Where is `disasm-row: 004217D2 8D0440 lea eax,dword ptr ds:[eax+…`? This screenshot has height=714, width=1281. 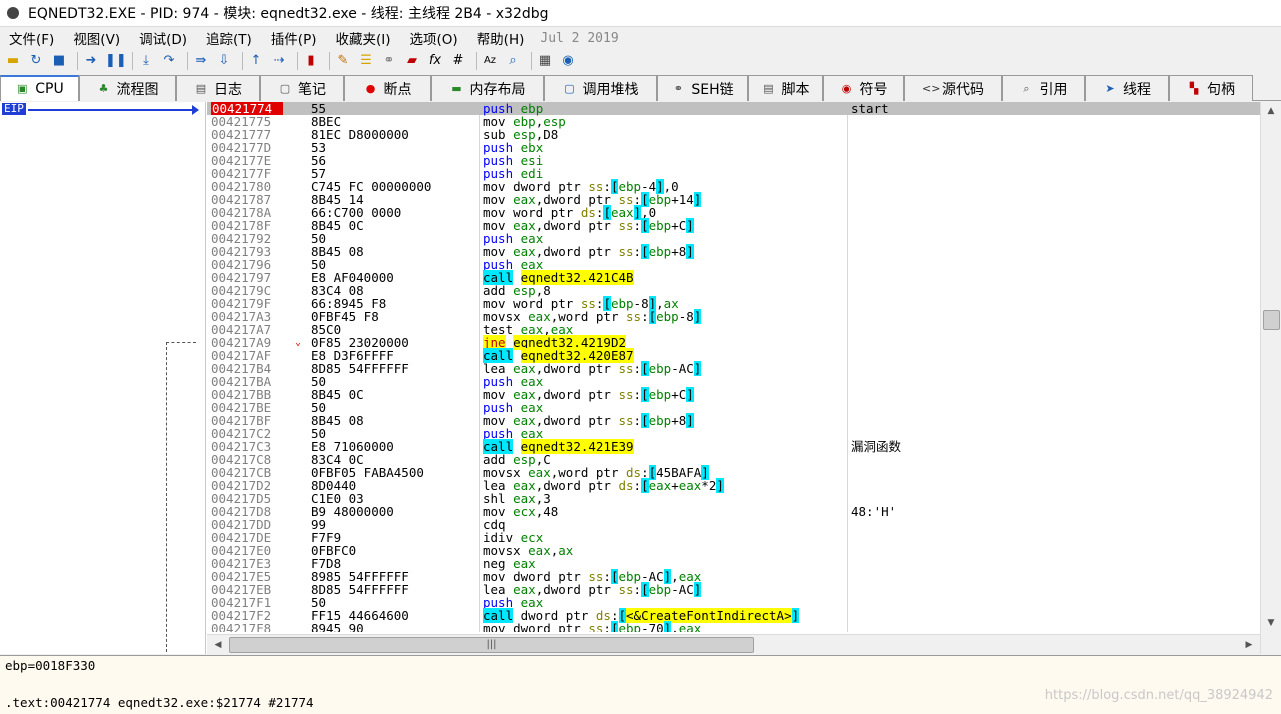
disasm-row: 004217D2 8D0440 lea eax,dword ptr ds:[eax+… is located at coordinates (733, 485).